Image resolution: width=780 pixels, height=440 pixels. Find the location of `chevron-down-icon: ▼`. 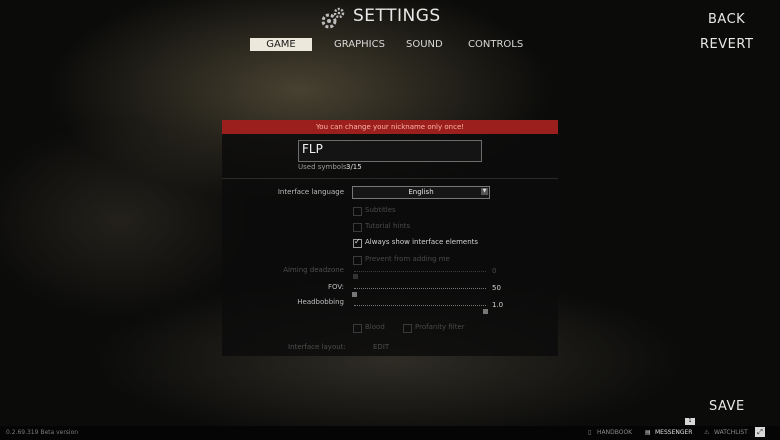

chevron-down-icon: ▼ is located at coordinates (484, 191).